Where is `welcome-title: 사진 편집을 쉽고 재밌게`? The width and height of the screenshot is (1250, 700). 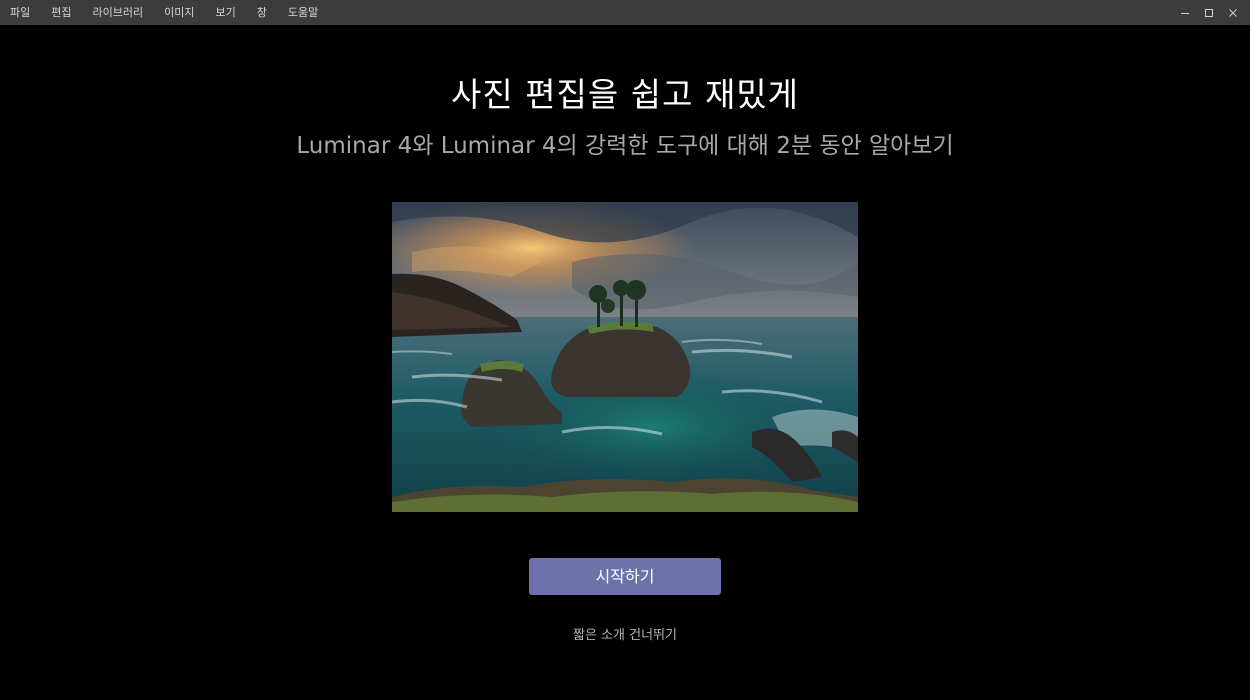
welcome-title: 사진 편집을 쉽고 재밌게 is located at coordinates (625, 94).